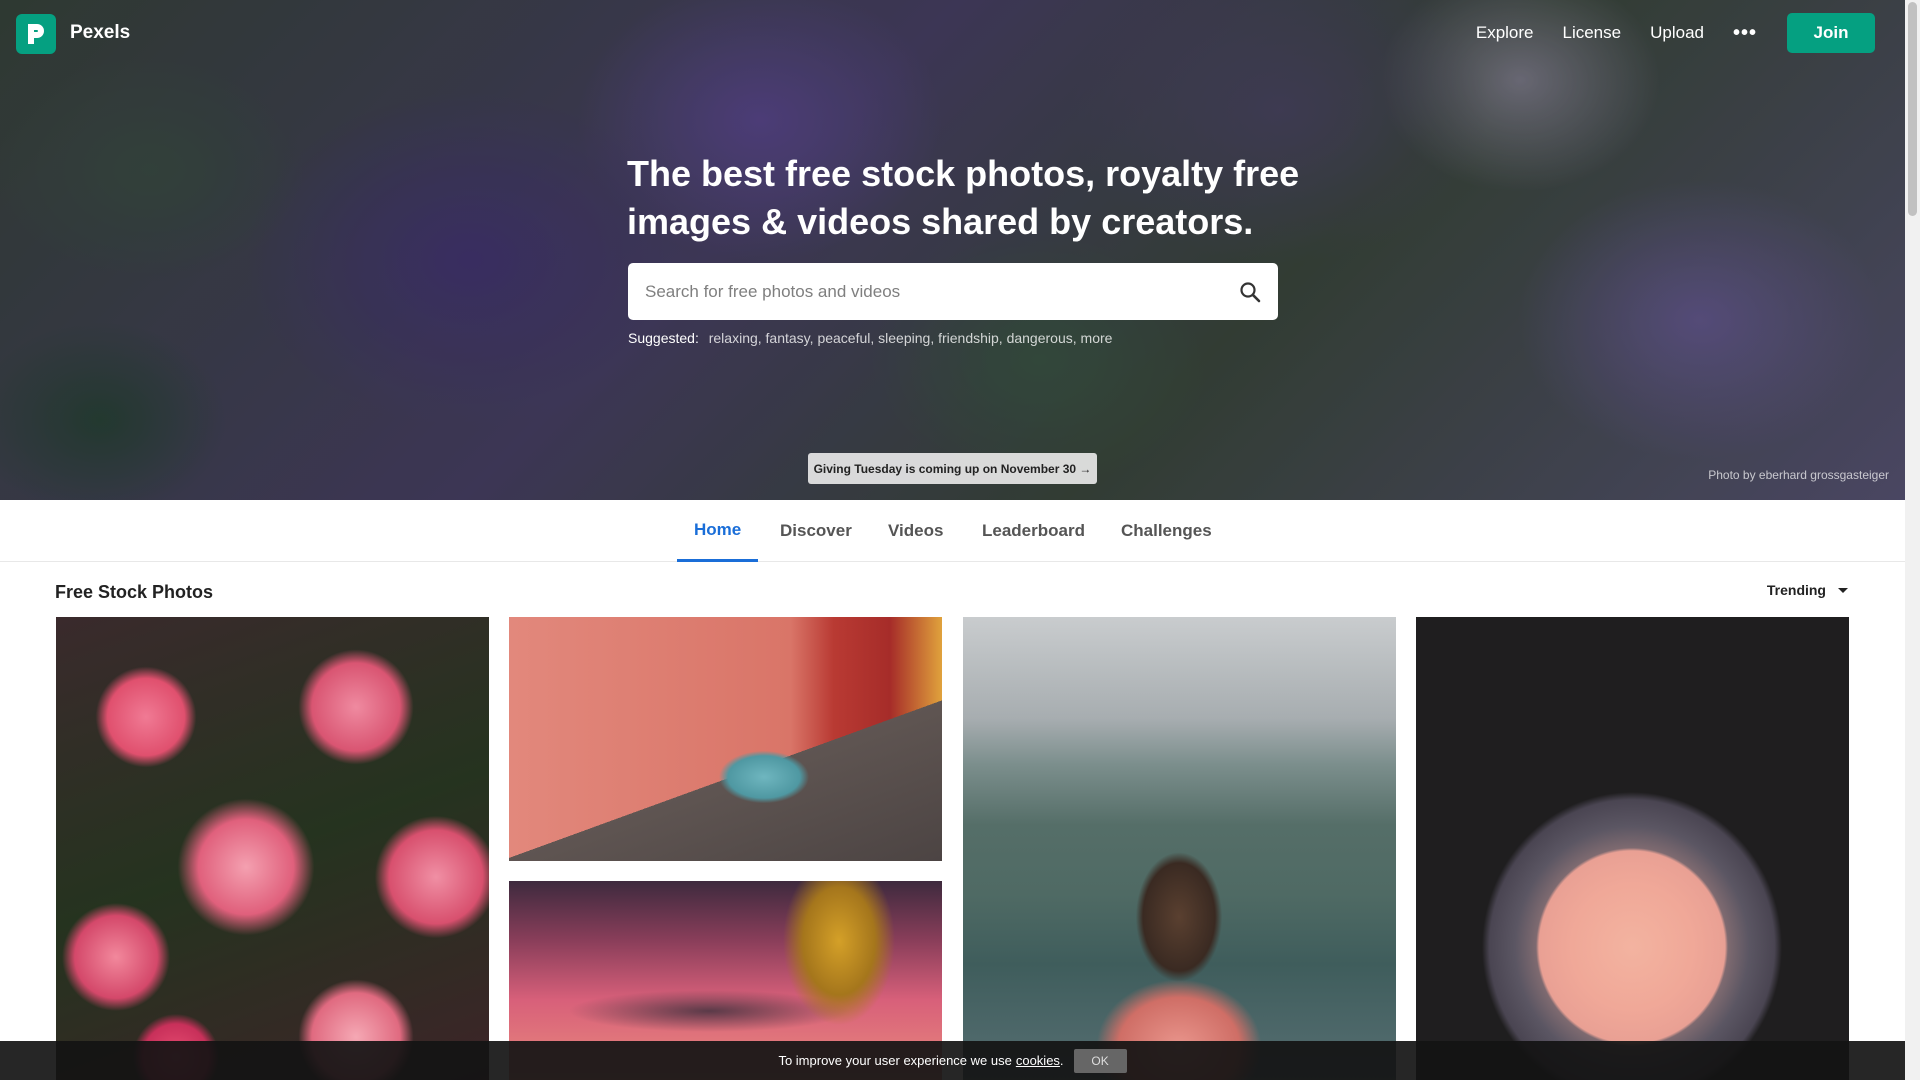  Describe the element at coordinates (1250, 292) in the screenshot. I see `search-icon` at that location.